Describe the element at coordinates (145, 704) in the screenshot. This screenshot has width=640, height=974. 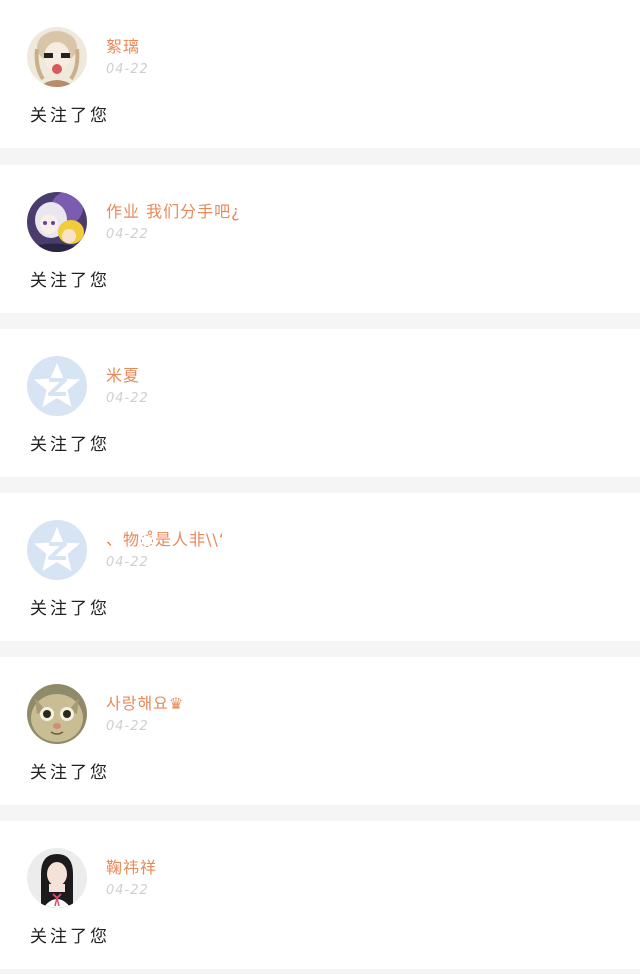
I see `username: 사랑해요♛` at that location.